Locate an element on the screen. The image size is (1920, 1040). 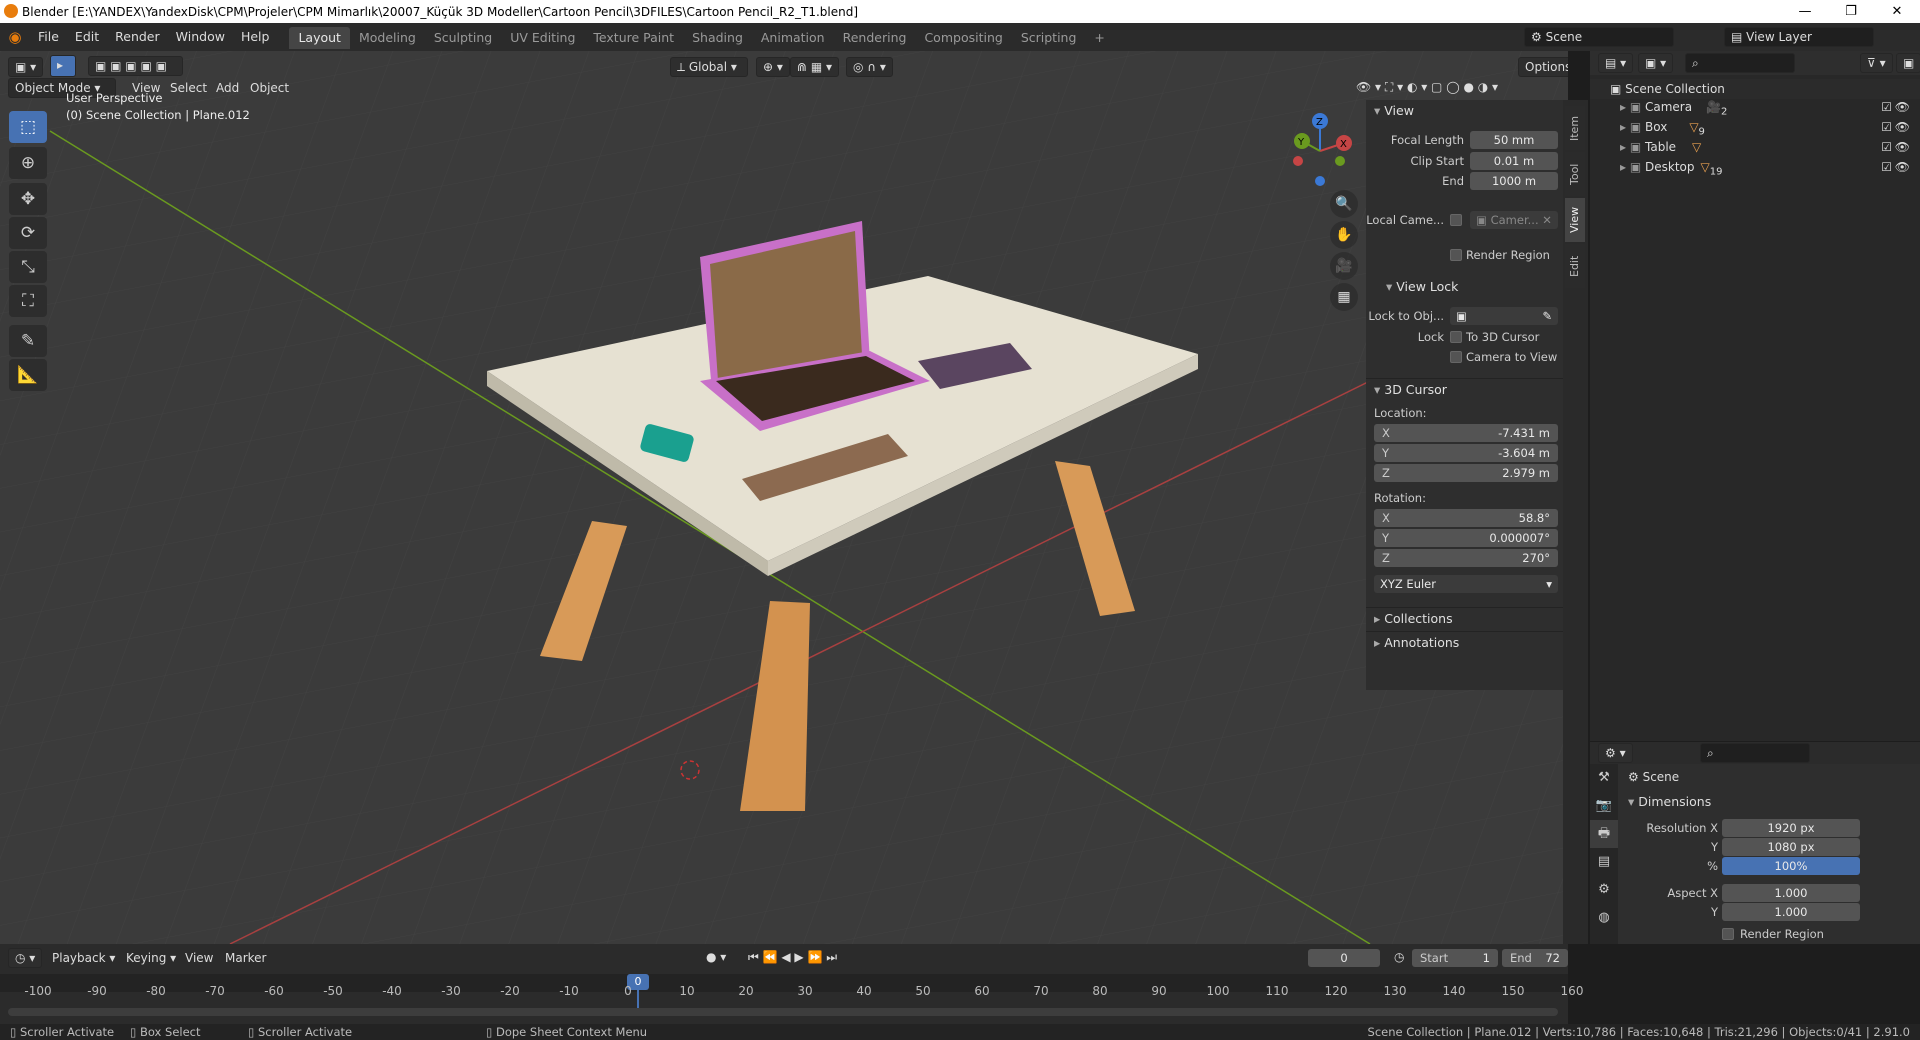
record-button: ● ▾ is located at coordinates (716, 958).